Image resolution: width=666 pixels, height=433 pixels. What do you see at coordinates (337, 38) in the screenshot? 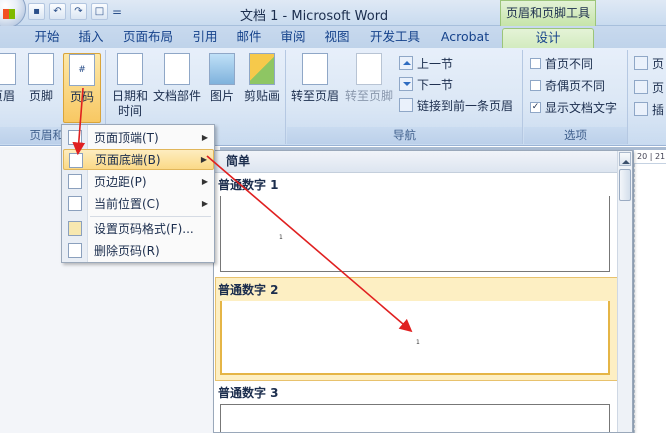
I see `tab-view: 视图` at bounding box center [337, 38].